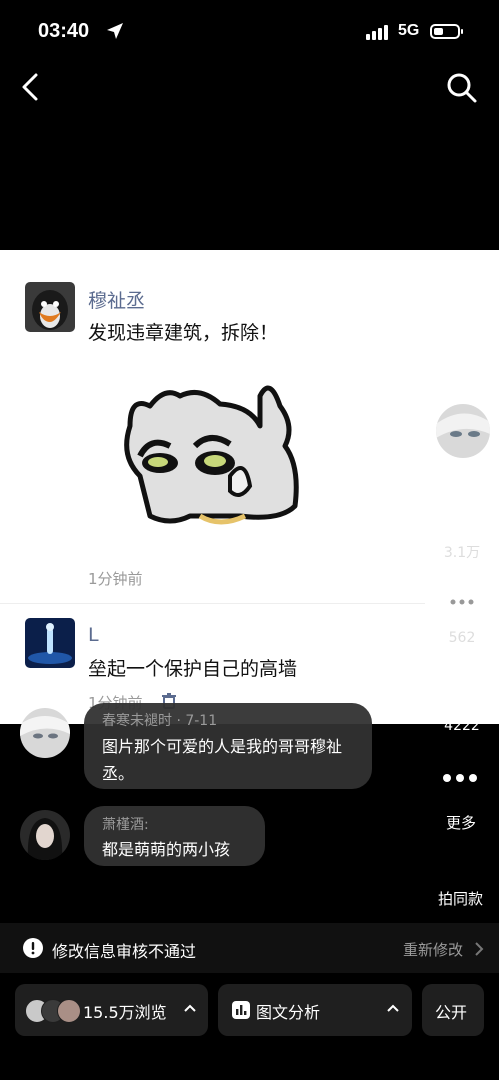  What do you see at coordinates (249, 948) in the screenshot?
I see `review-notice-bar: 修改信息审核不通过 重新修改` at bounding box center [249, 948].